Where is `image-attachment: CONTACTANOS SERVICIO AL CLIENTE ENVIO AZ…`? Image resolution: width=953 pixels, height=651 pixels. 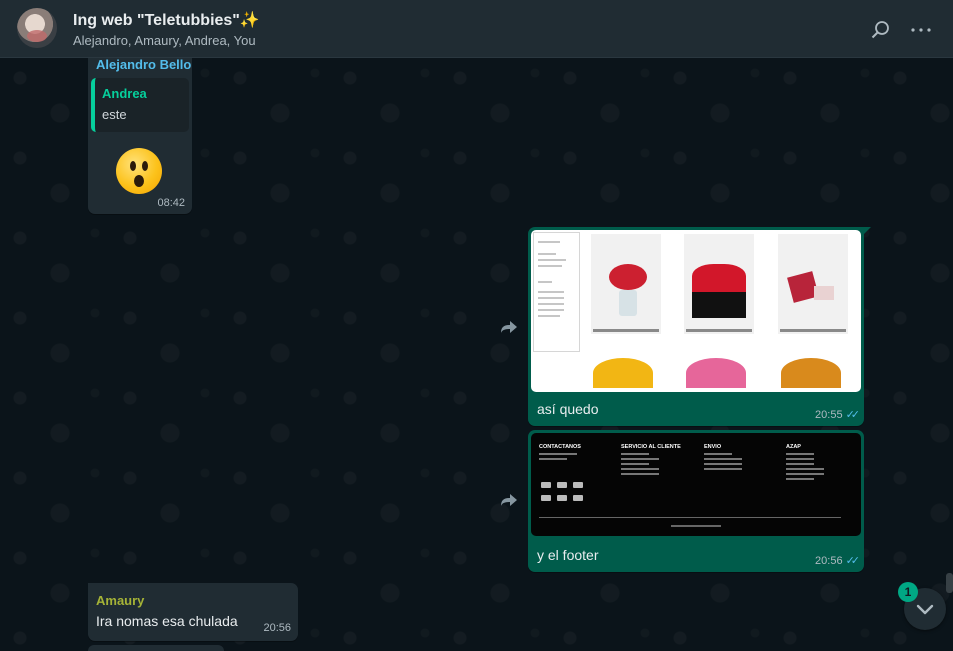
image-attachment: CONTACTANOS SERVICIO AL CLIENTE ENVIO AZ… is located at coordinates (696, 484).